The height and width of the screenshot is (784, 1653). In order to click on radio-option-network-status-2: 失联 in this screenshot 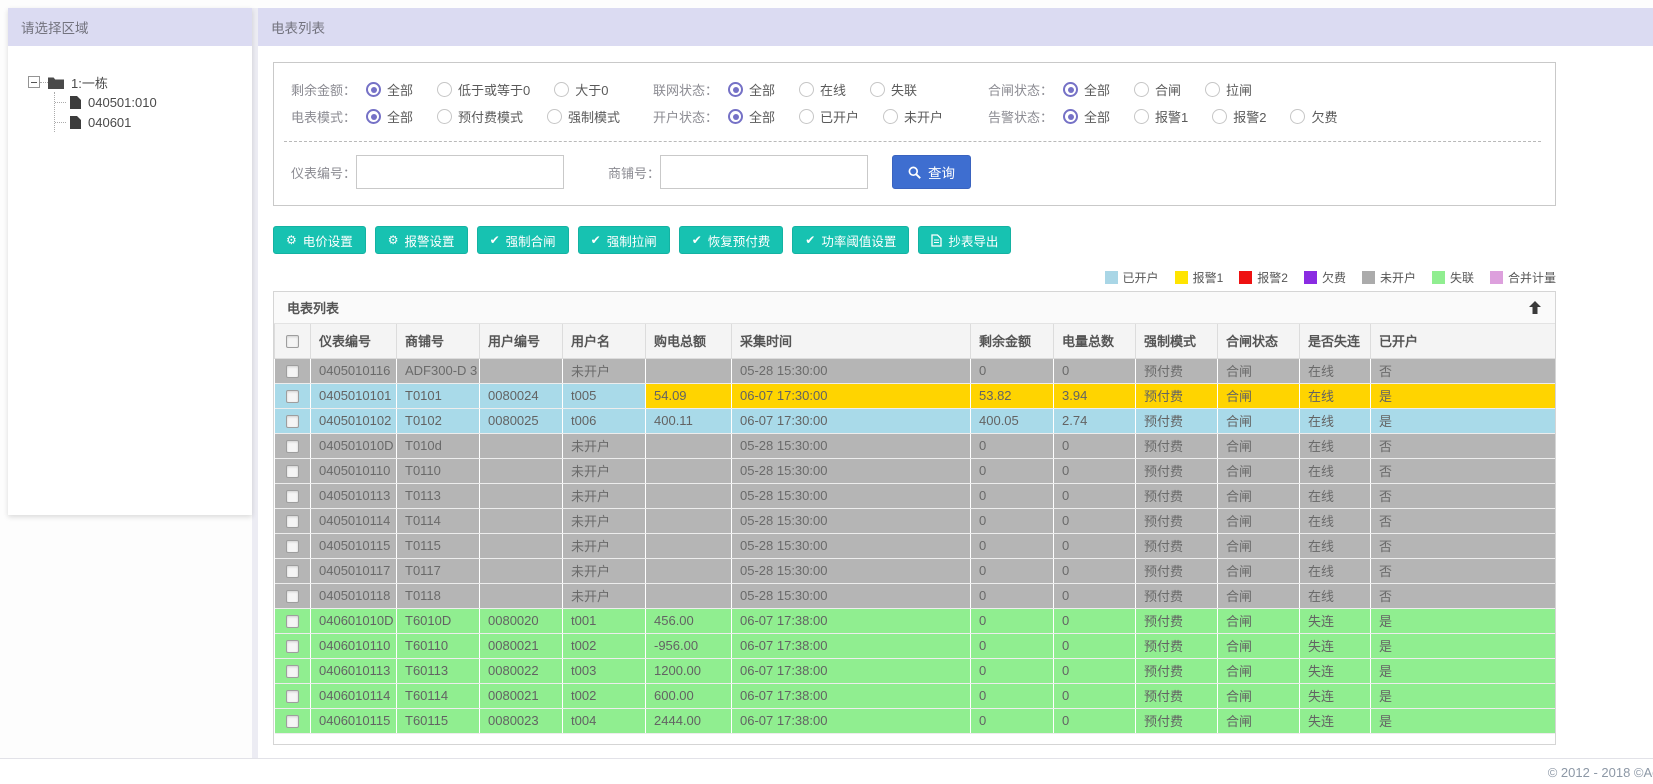, I will do `click(893, 89)`.